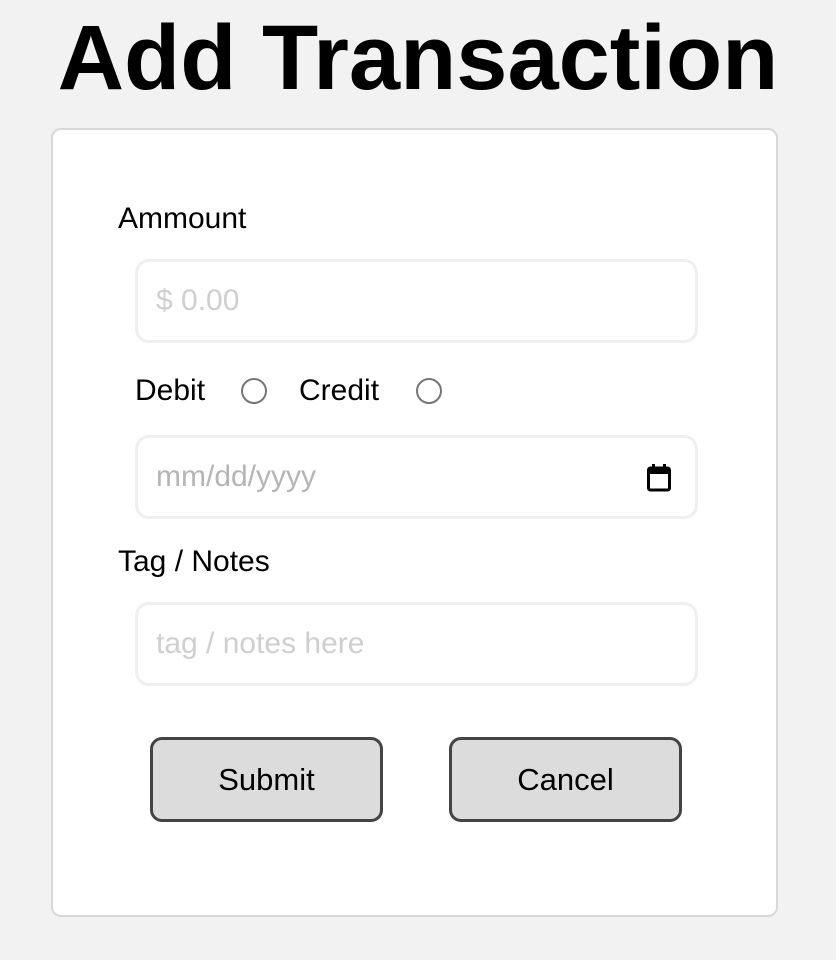  I want to click on credit-label: Credit, so click(339, 391).